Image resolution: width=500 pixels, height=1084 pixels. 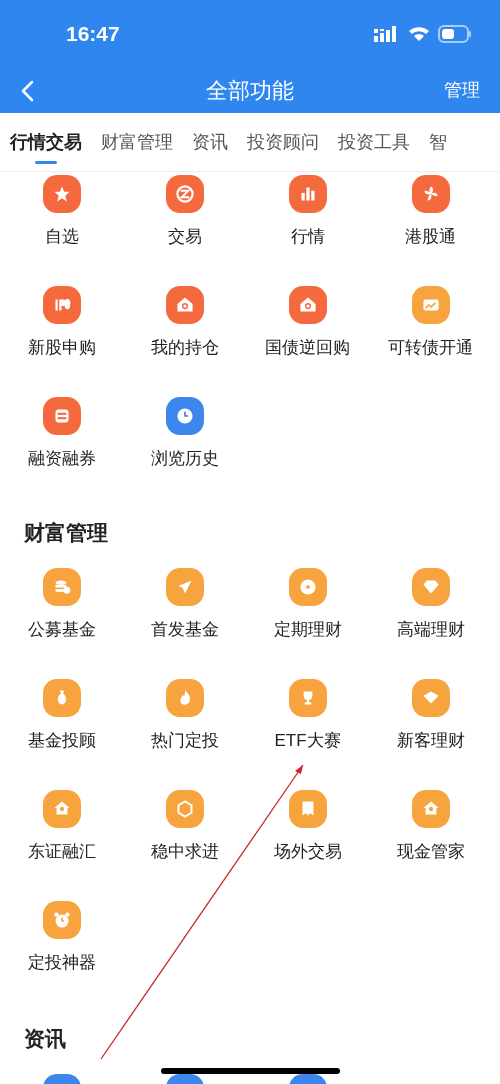 What do you see at coordinates (61, 852) in the screenshot?
I see `function-label: 东证融汇` at bounding box center [61, 852].